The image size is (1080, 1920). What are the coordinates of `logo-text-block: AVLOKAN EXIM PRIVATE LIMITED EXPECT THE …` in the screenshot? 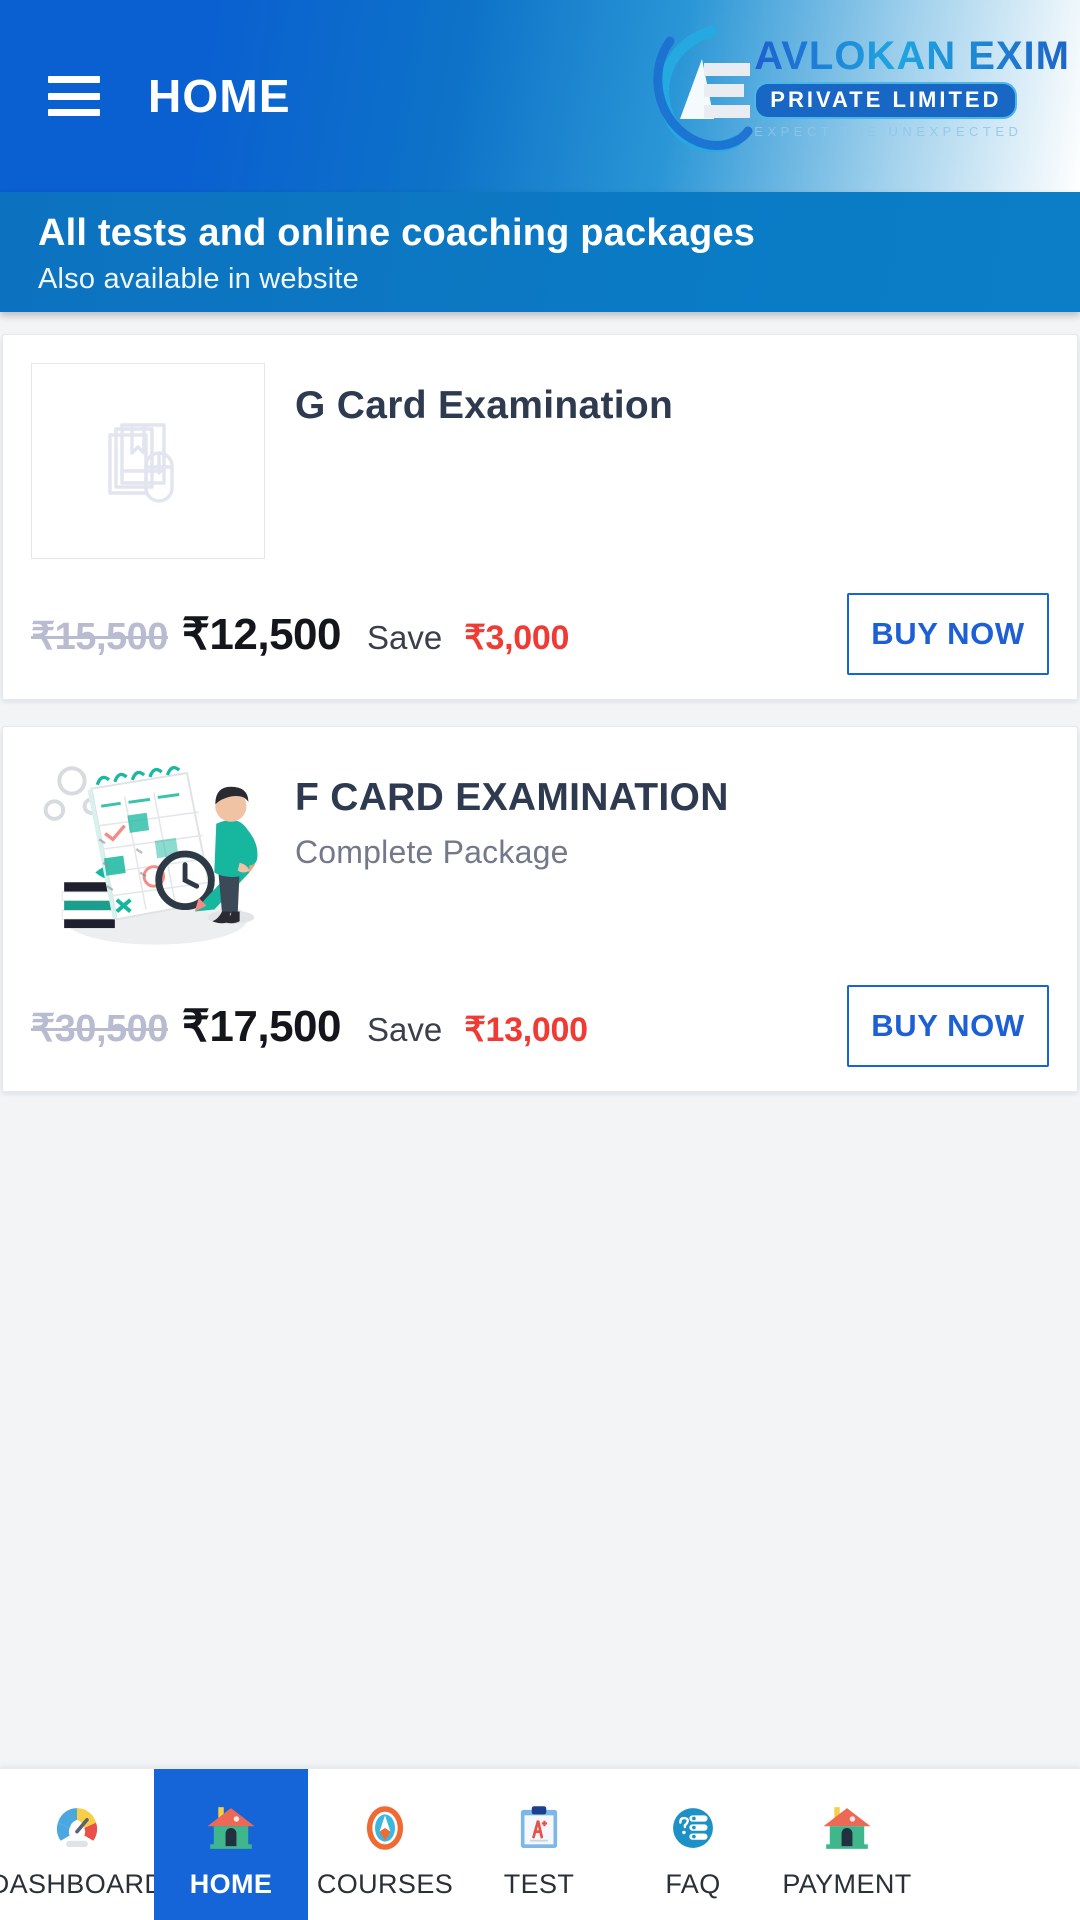 It's located at (912, 86).